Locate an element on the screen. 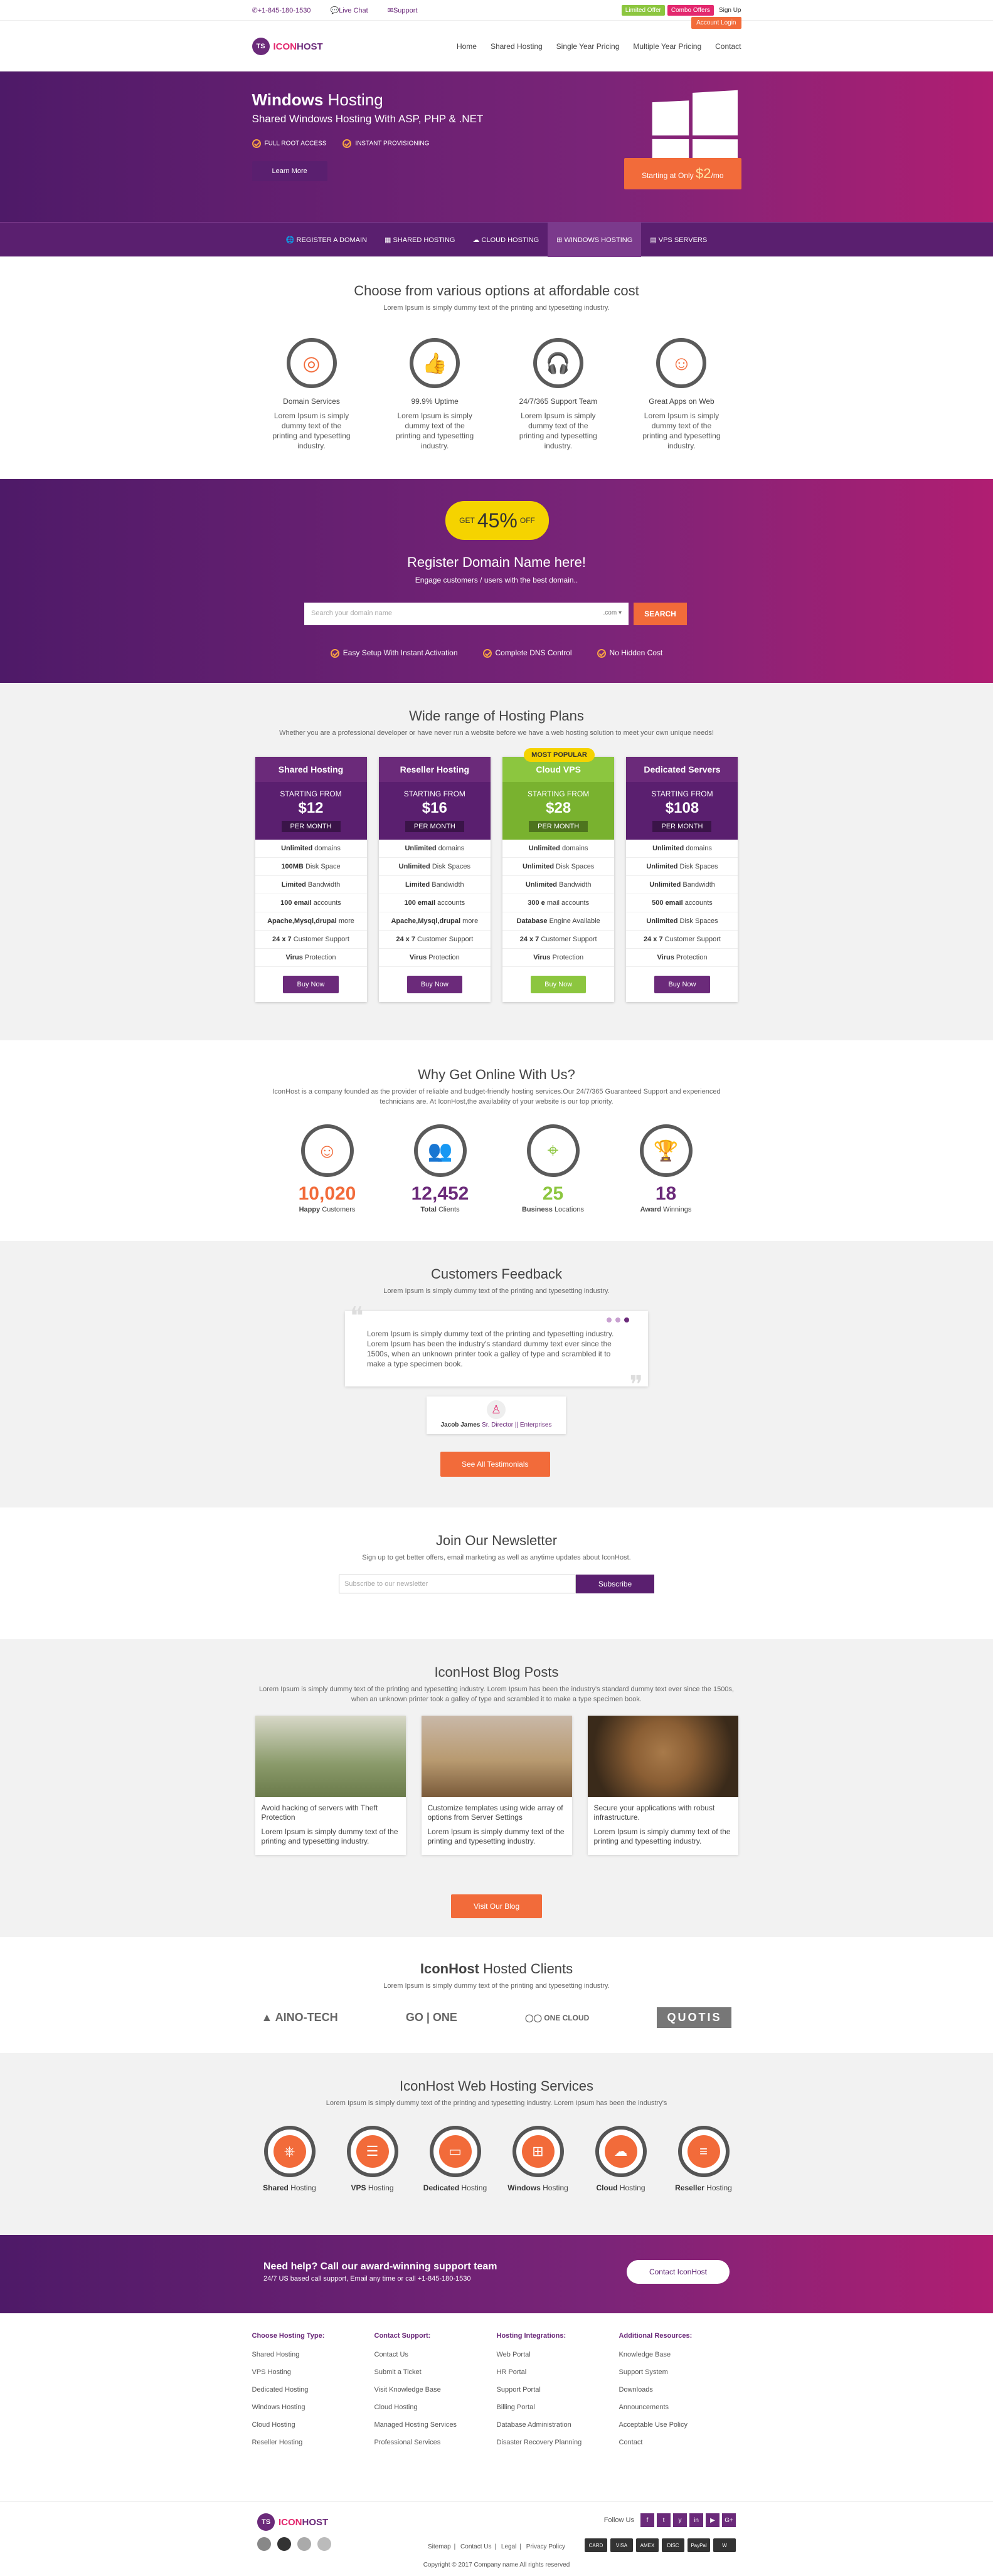 The image size is (993, 2576). plan-feature: 500 email accounts is located at coordinates (682, 903).